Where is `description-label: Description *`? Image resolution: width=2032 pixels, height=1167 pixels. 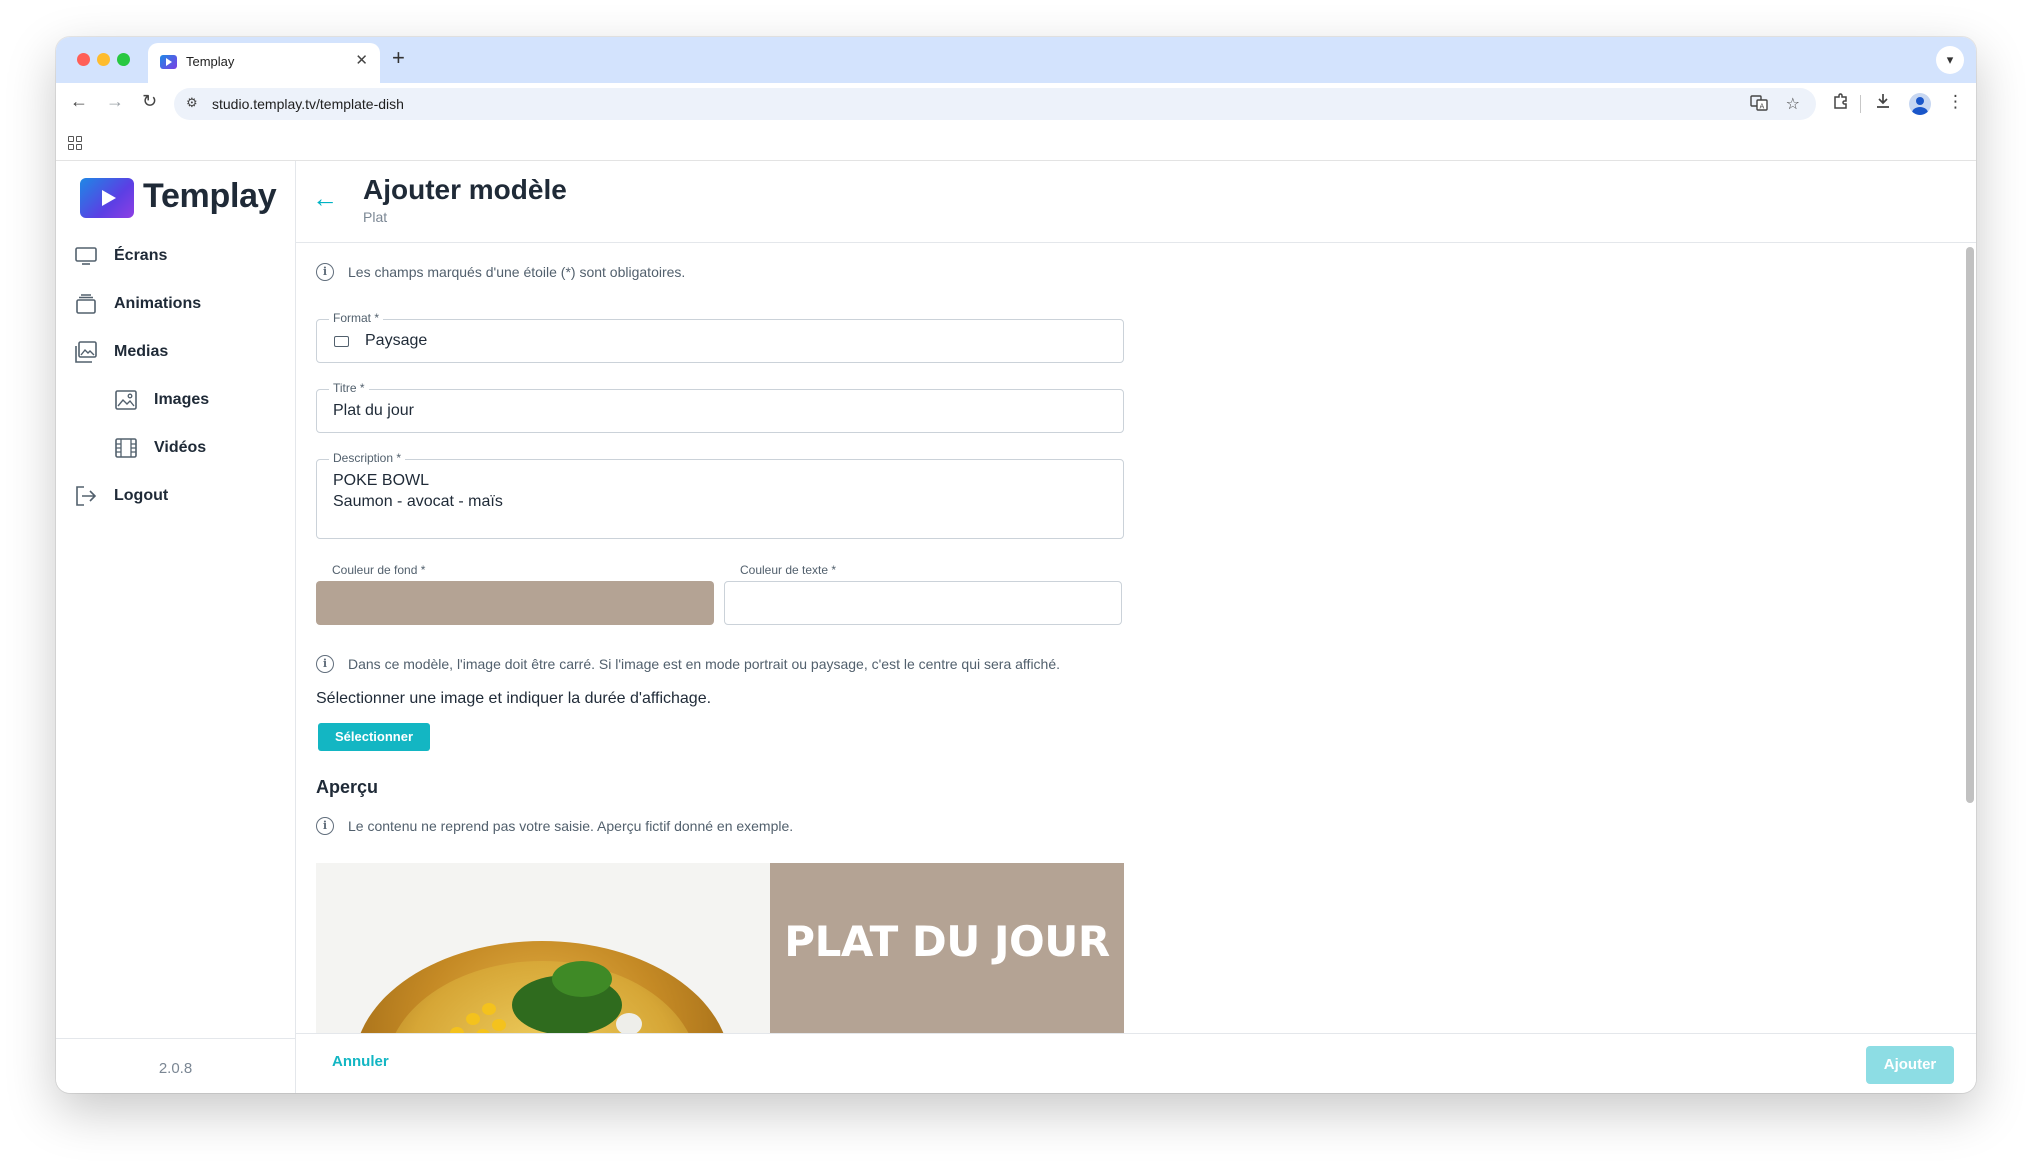 description-label: Description * is located at coordinates (367, 458).